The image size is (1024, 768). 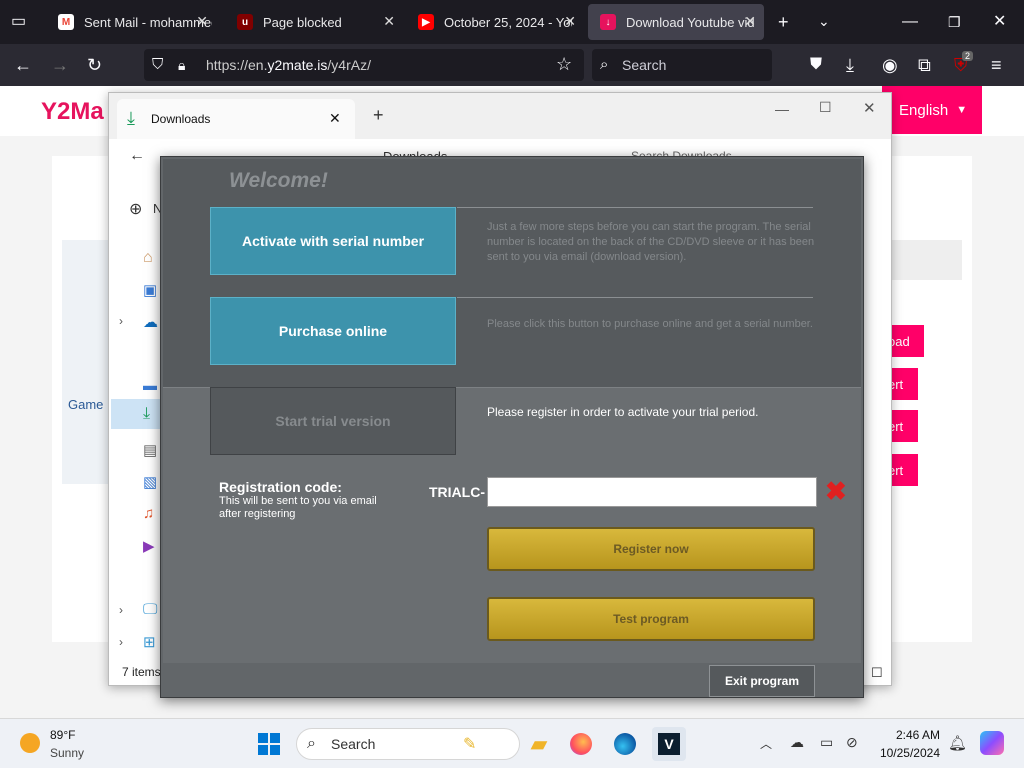 What do you see at coordinates (564, 64) in the screenshot?
I see `bookmark-star-icon: ☆` at bounding box center [564, 64].